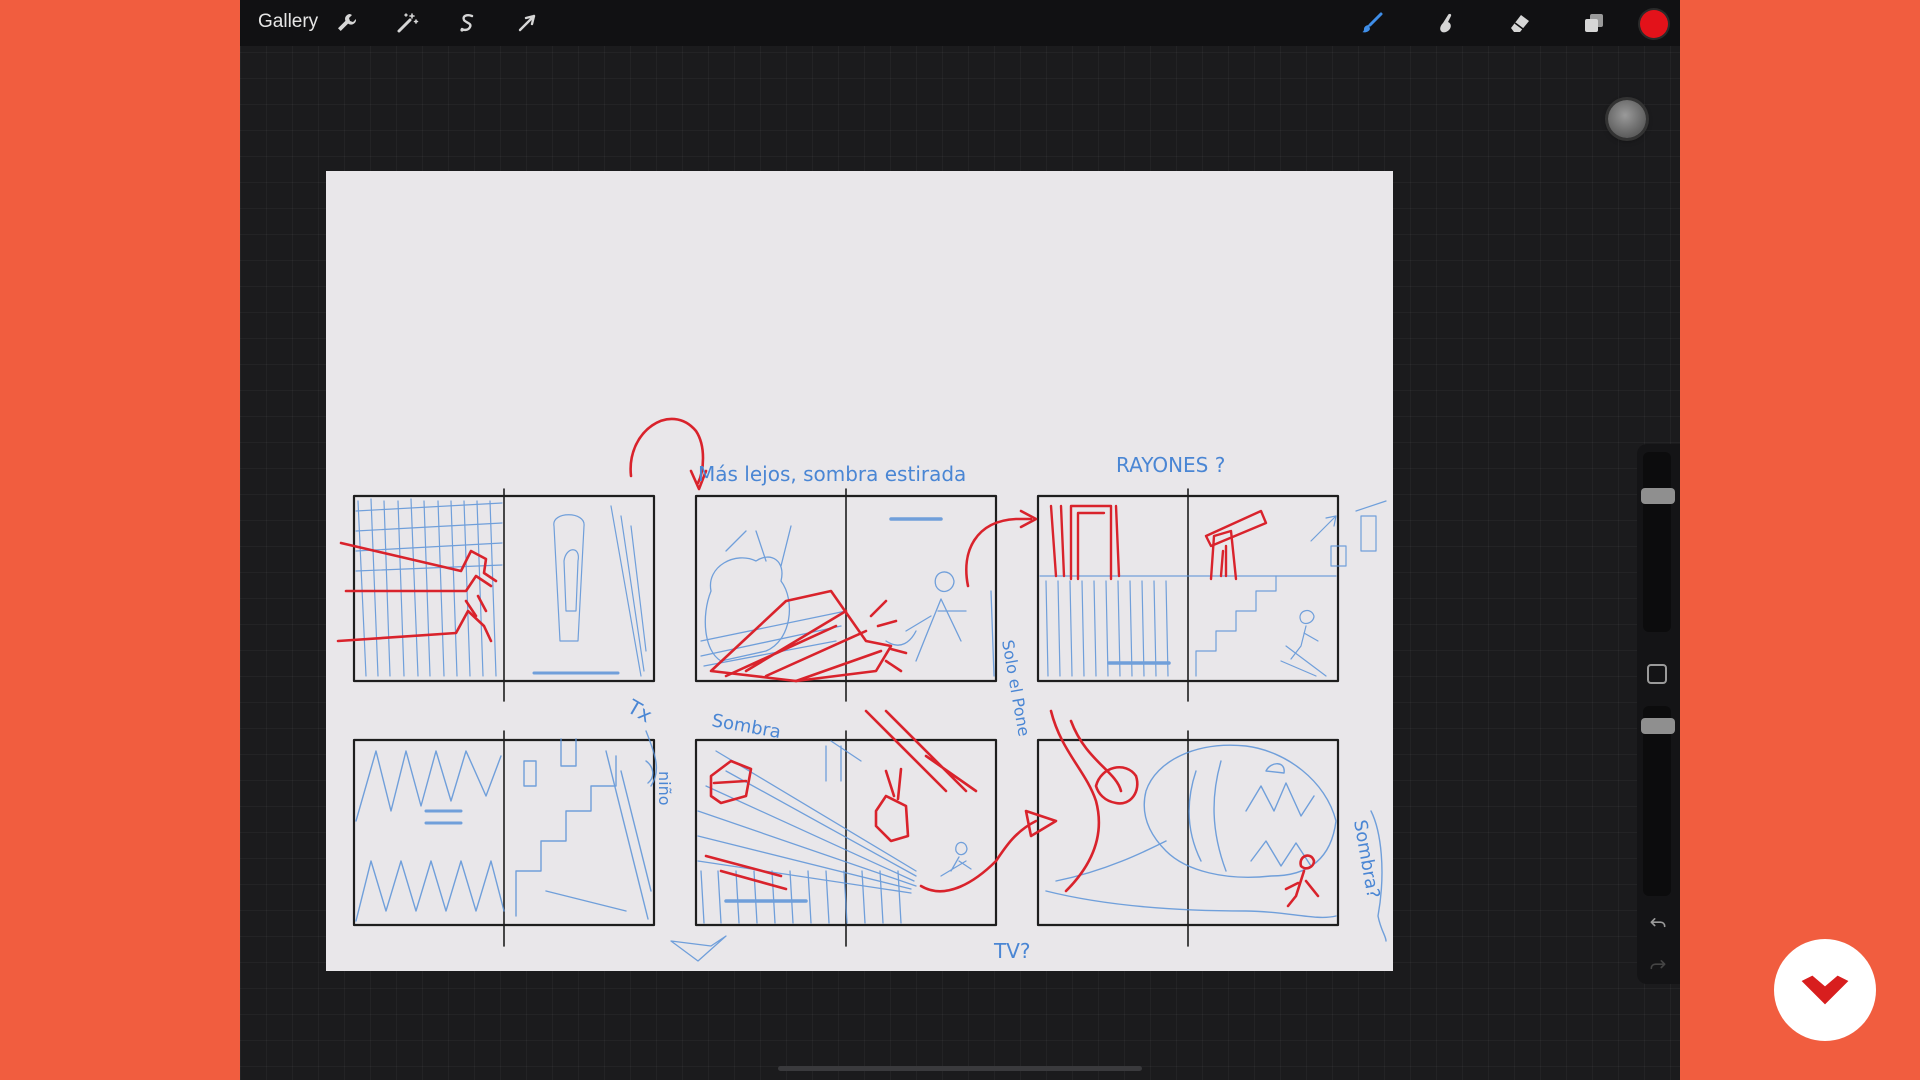  Describe the element at coordinates (1016, 687) in the screenshot. I see `annotation-note-solo: Solo el Pone` at that location.